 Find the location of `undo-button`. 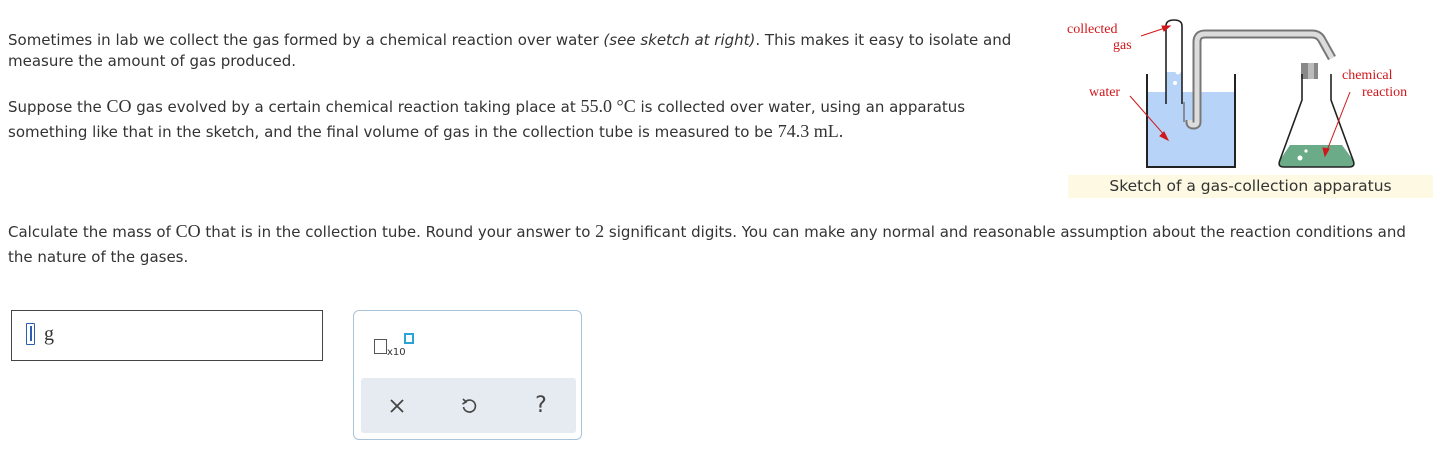

undo-button is located at coordinates (469, 405).